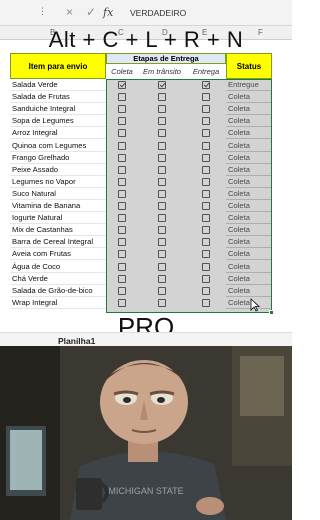  I want to click on item-cell: Salada de Frutas, so click(58, 97).